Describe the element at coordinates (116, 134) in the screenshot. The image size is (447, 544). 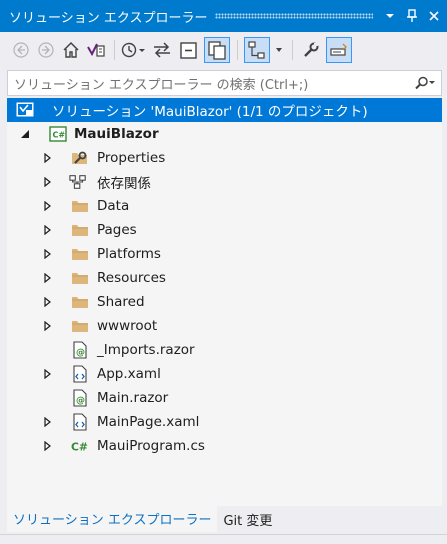
I see `project-label: MauiBlazor` at that location.